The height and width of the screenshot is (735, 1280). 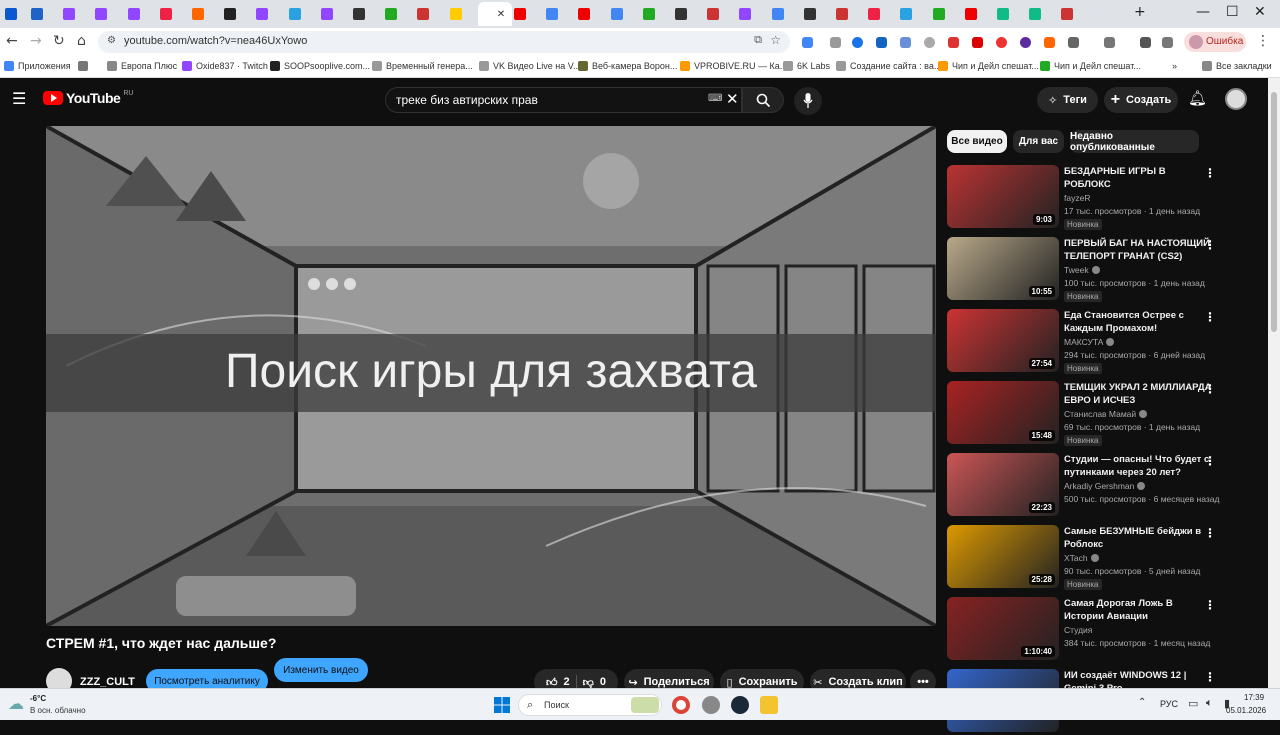 I want to click on weather-description: В осн. облачно, so click(x=58, y=710).